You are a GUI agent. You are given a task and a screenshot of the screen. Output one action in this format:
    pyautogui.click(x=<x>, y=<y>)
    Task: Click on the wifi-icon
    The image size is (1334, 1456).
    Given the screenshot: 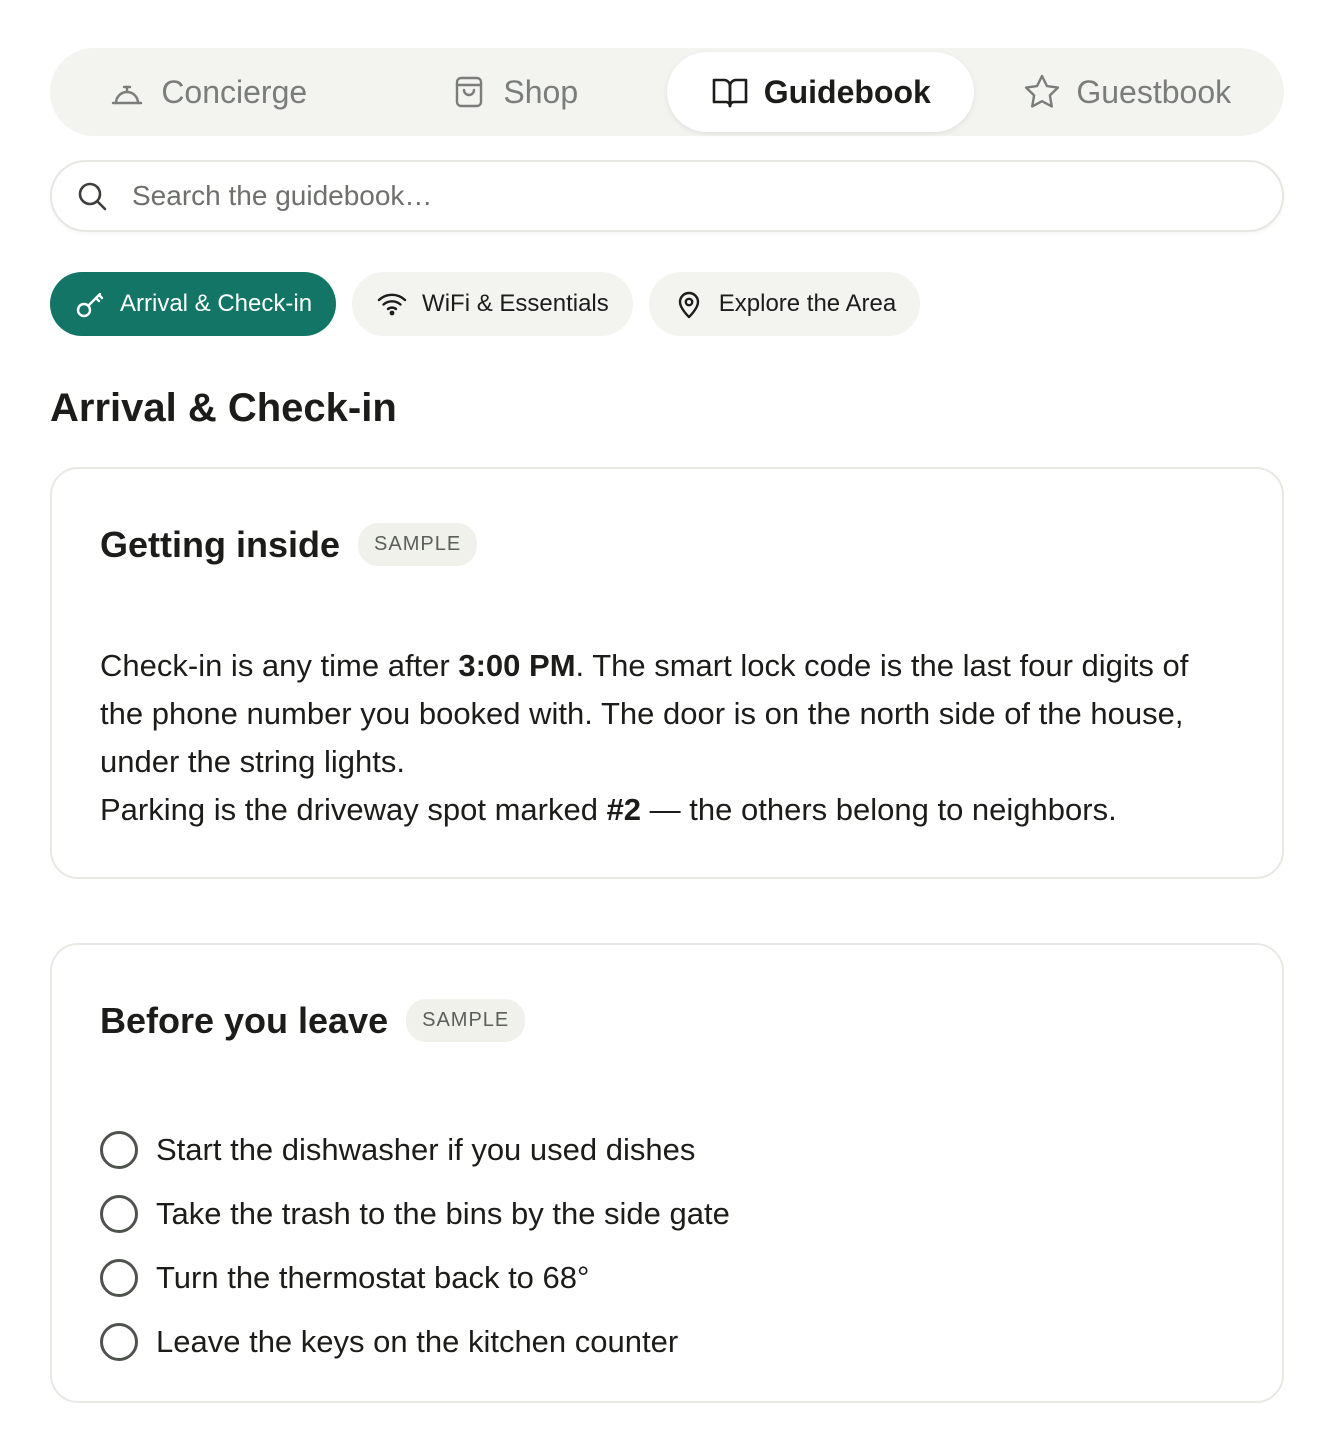 What is the action you would take?
    pyautogui.click(x=392, y=304)
    